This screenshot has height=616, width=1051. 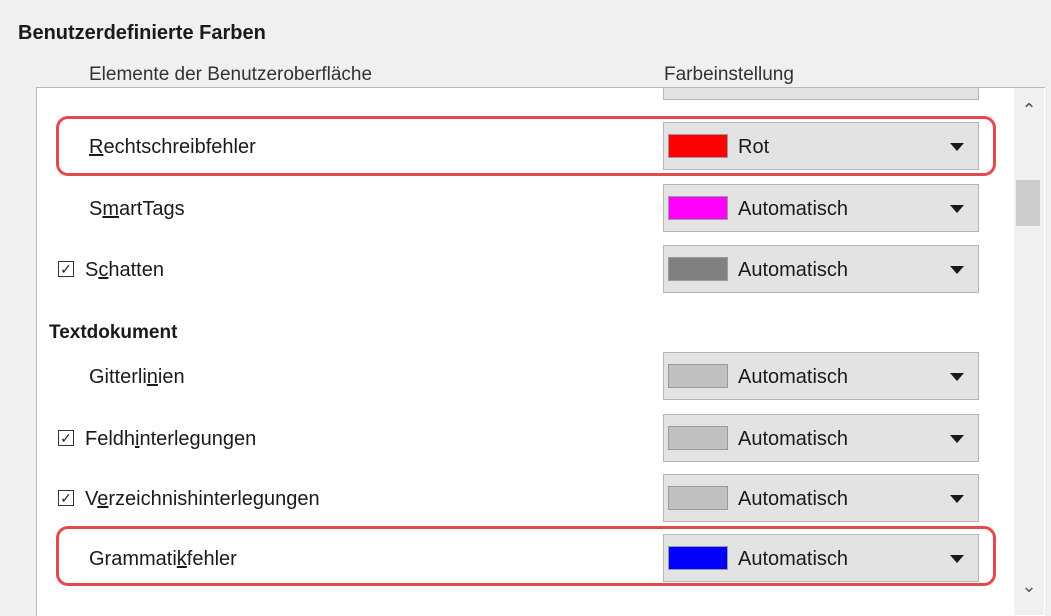 What do you see at coordinates (527, 97) in the screenshot?
I see `partial-row` at bounding box center [527, 97].